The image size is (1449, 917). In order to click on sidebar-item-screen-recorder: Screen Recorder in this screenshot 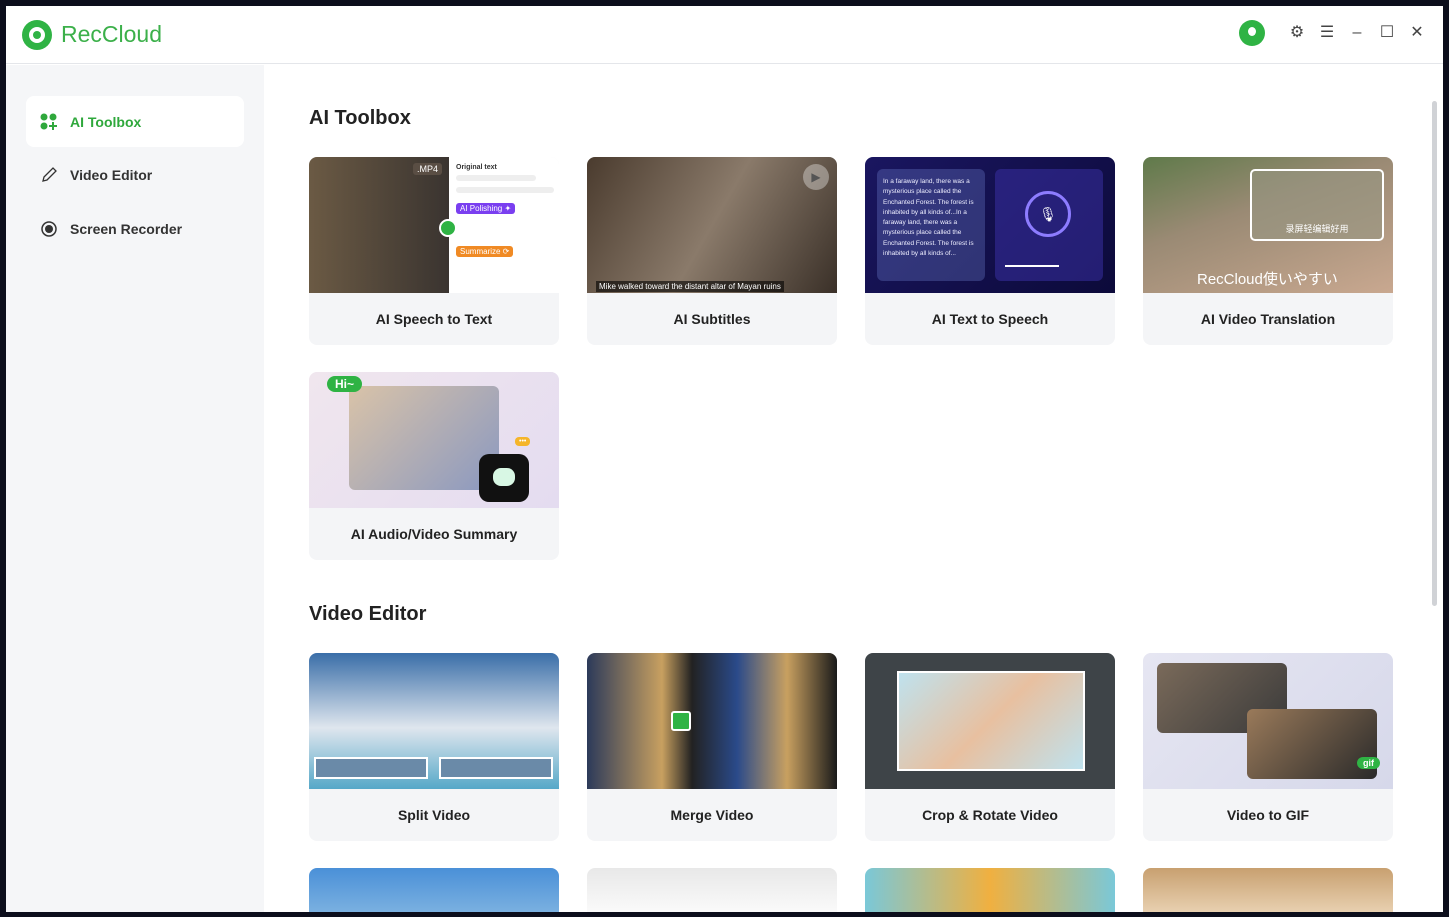, I will do `click(135, 228)`.